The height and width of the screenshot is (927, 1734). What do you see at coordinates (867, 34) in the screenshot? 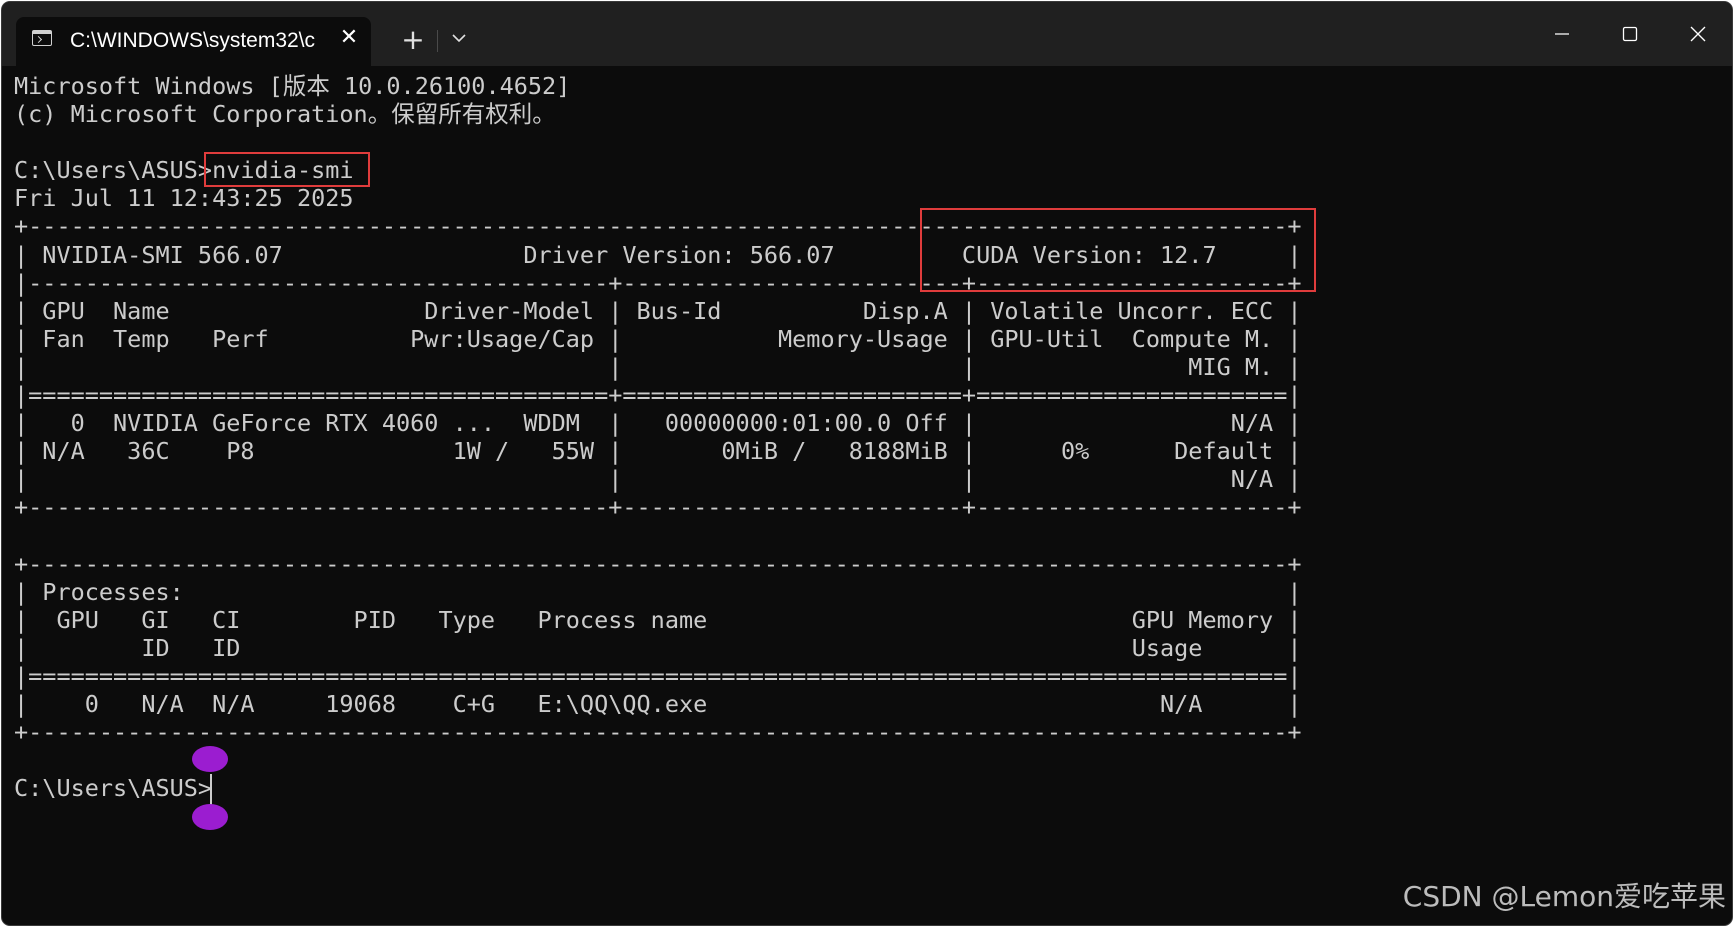
I see `title-bar: C:\WINDOWS\system32\c ✕ +` at bounding box center [867, 34].